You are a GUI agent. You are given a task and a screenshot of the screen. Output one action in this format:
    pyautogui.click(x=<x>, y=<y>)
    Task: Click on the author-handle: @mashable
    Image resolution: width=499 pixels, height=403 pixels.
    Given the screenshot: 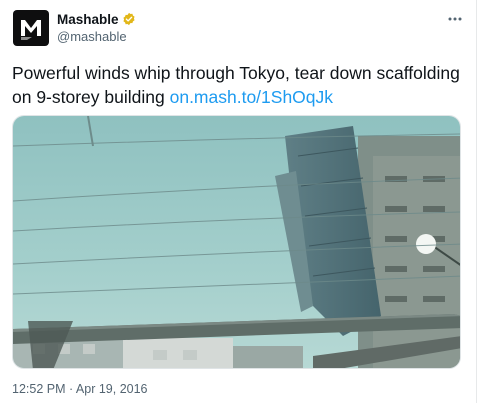 What is the action you would take?
    pyautogui.click(x=96, y=36)
    